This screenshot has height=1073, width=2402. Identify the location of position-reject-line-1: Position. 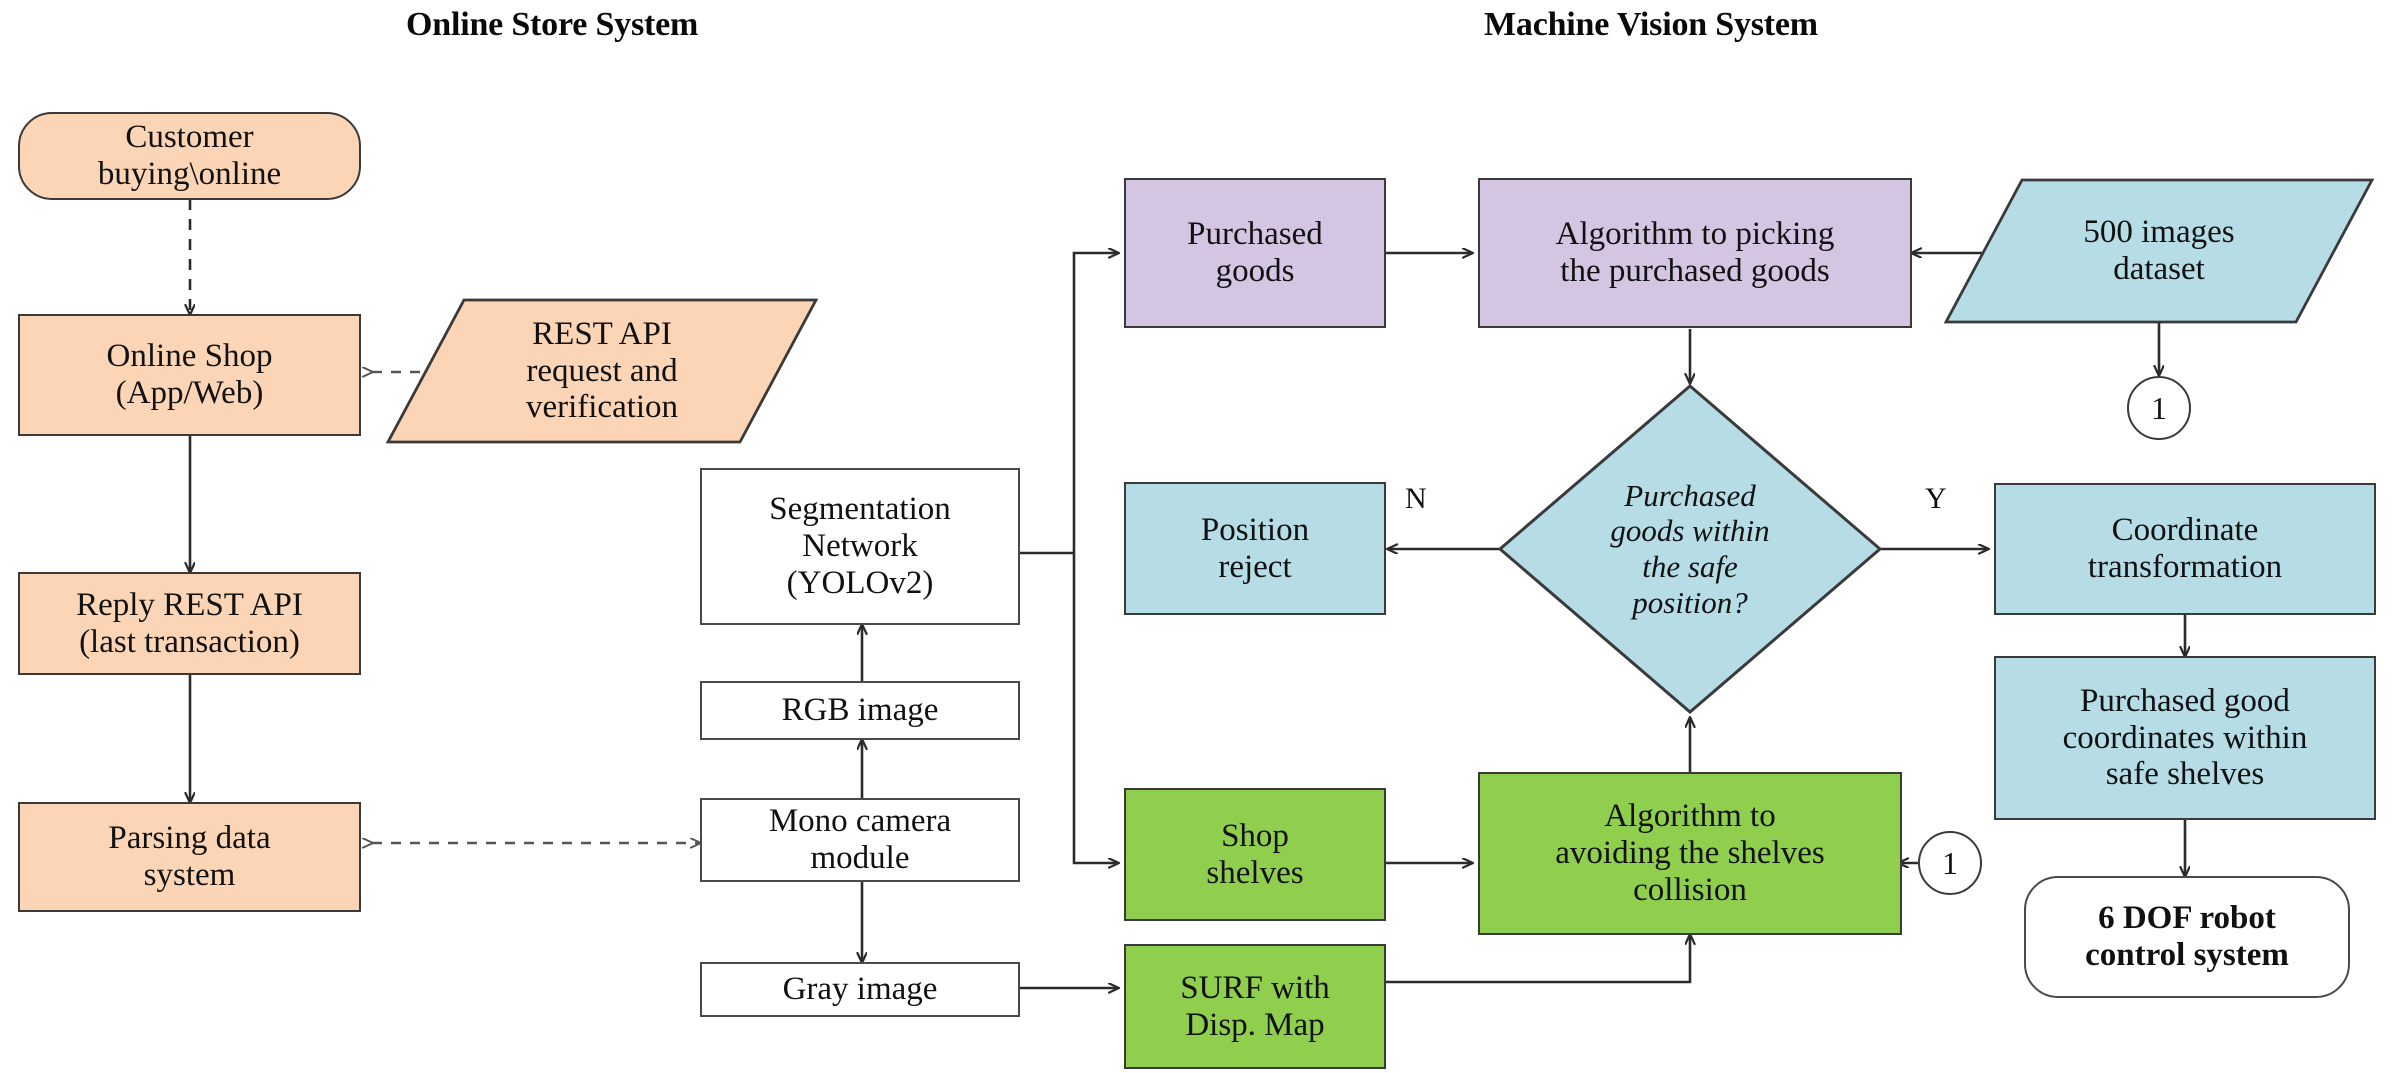
(1255, 529).